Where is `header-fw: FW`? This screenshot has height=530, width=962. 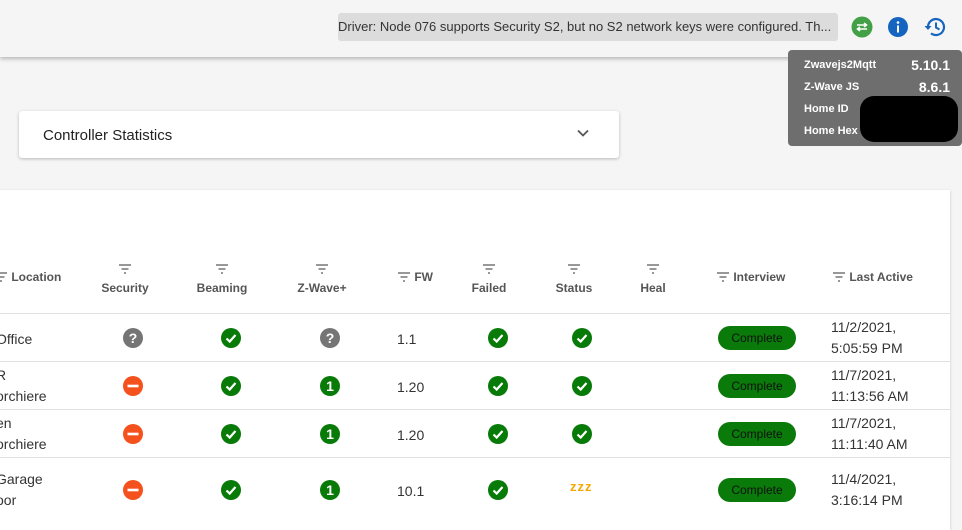
header-fw: FW is located at coordinates (415, 277).